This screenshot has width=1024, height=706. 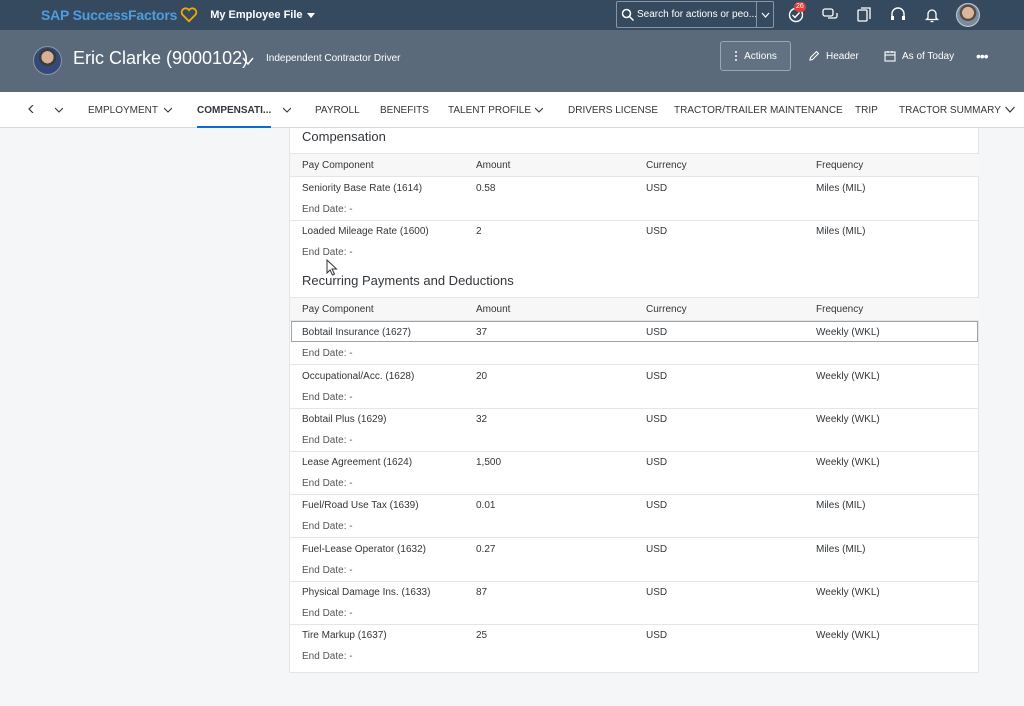 I want to click on chevron-left-icon, so click(x=31, y=109).